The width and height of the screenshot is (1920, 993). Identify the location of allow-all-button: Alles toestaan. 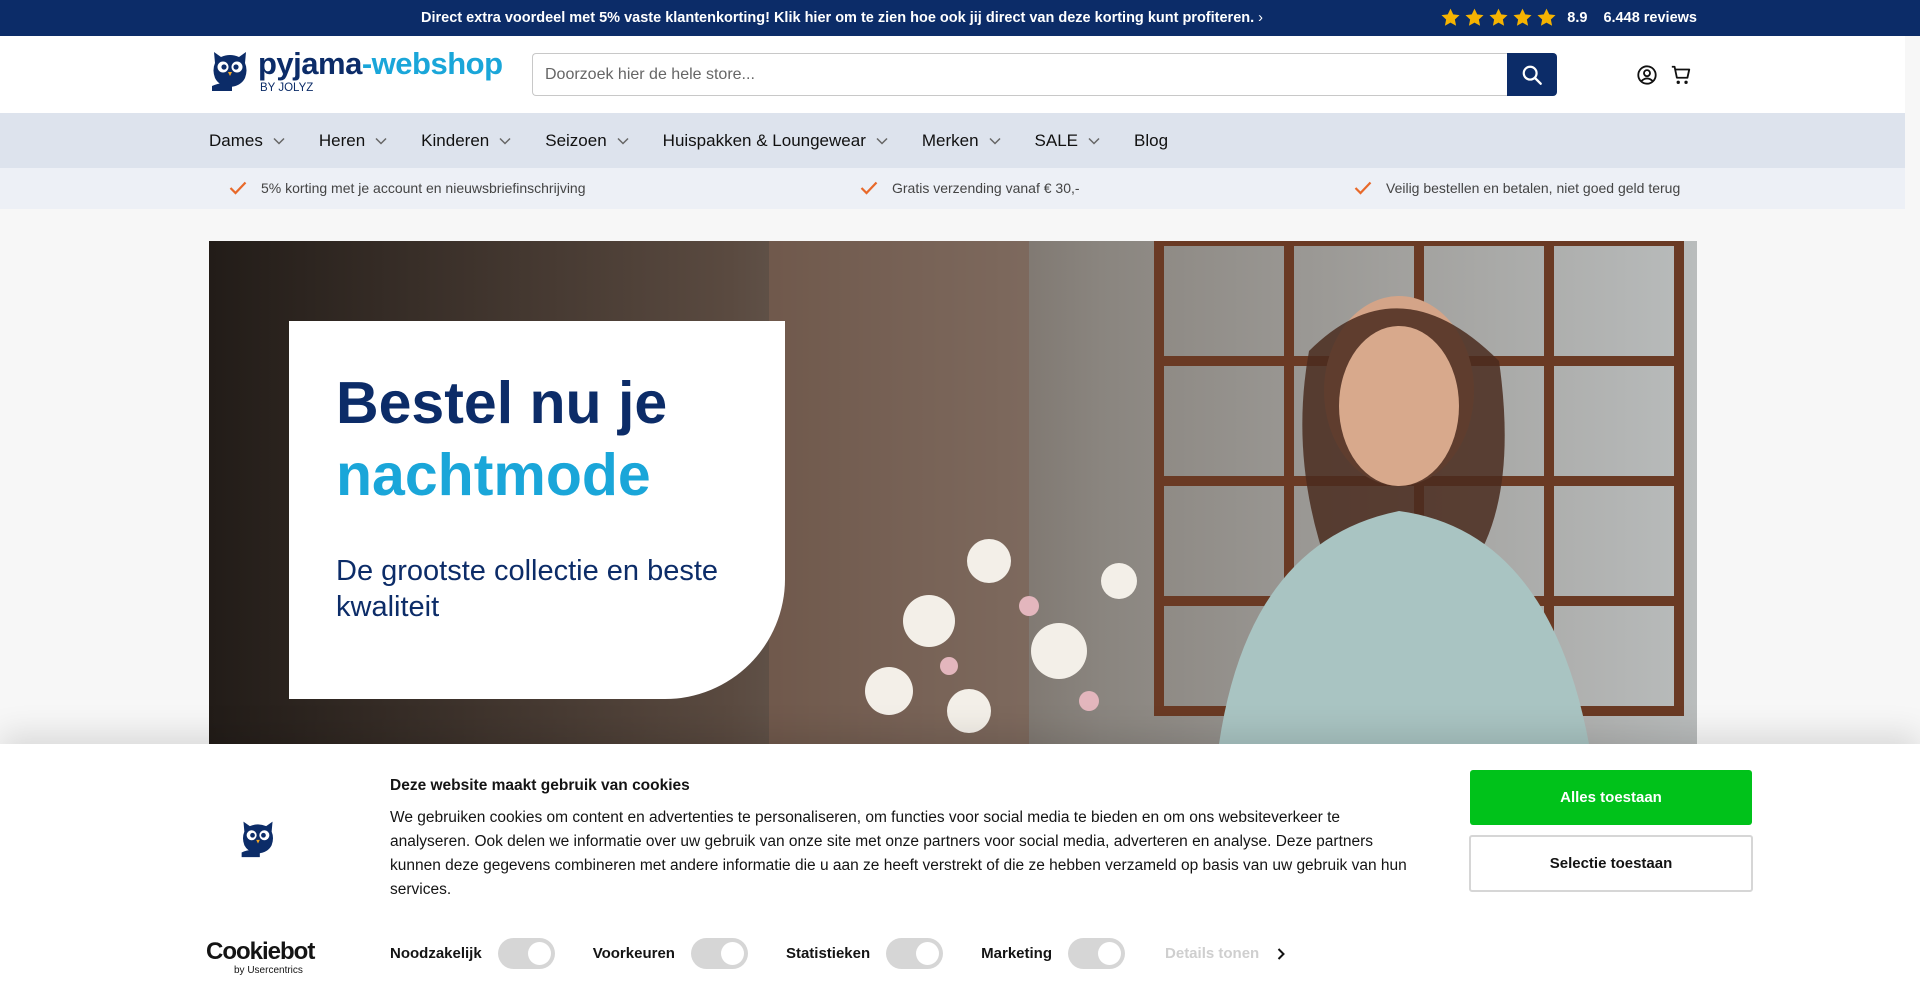
(1611, 797).